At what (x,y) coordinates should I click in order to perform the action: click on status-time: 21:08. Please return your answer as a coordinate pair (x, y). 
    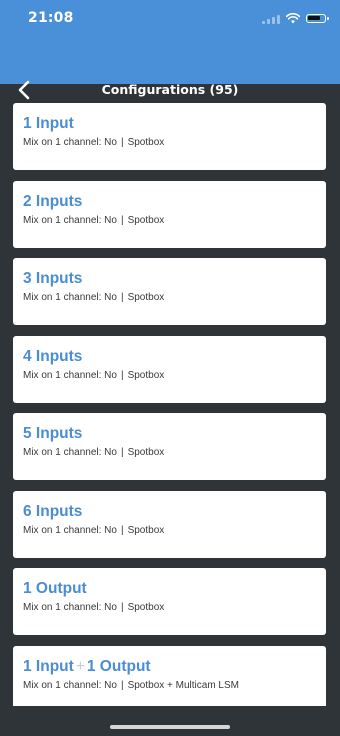
    Looking at the image, I should click on (51, 18).